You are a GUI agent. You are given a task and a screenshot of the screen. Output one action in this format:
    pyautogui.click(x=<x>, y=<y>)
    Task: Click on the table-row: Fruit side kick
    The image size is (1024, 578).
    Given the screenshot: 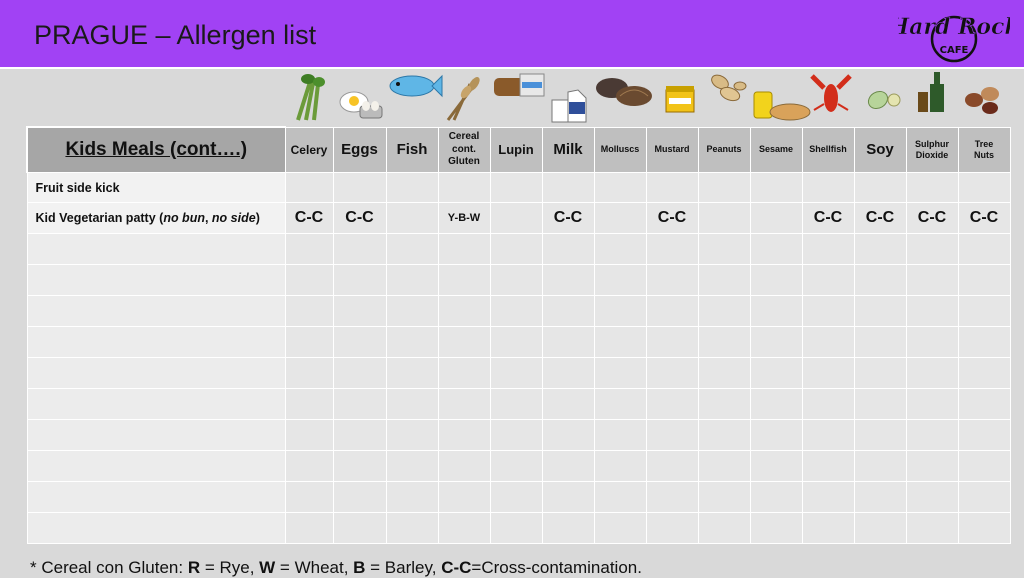 What is the action you would take?
    pyautogui.click(x=518, y=187)
    